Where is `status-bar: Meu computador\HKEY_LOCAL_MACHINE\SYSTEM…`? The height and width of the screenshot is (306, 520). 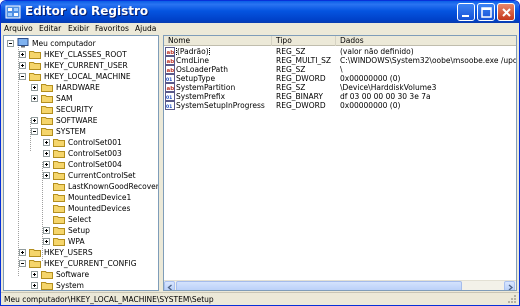 status-bar: Meu computador\HKEY_LOCAL_MACHINE\SYSTEM… is located at coordinates (260, 298).